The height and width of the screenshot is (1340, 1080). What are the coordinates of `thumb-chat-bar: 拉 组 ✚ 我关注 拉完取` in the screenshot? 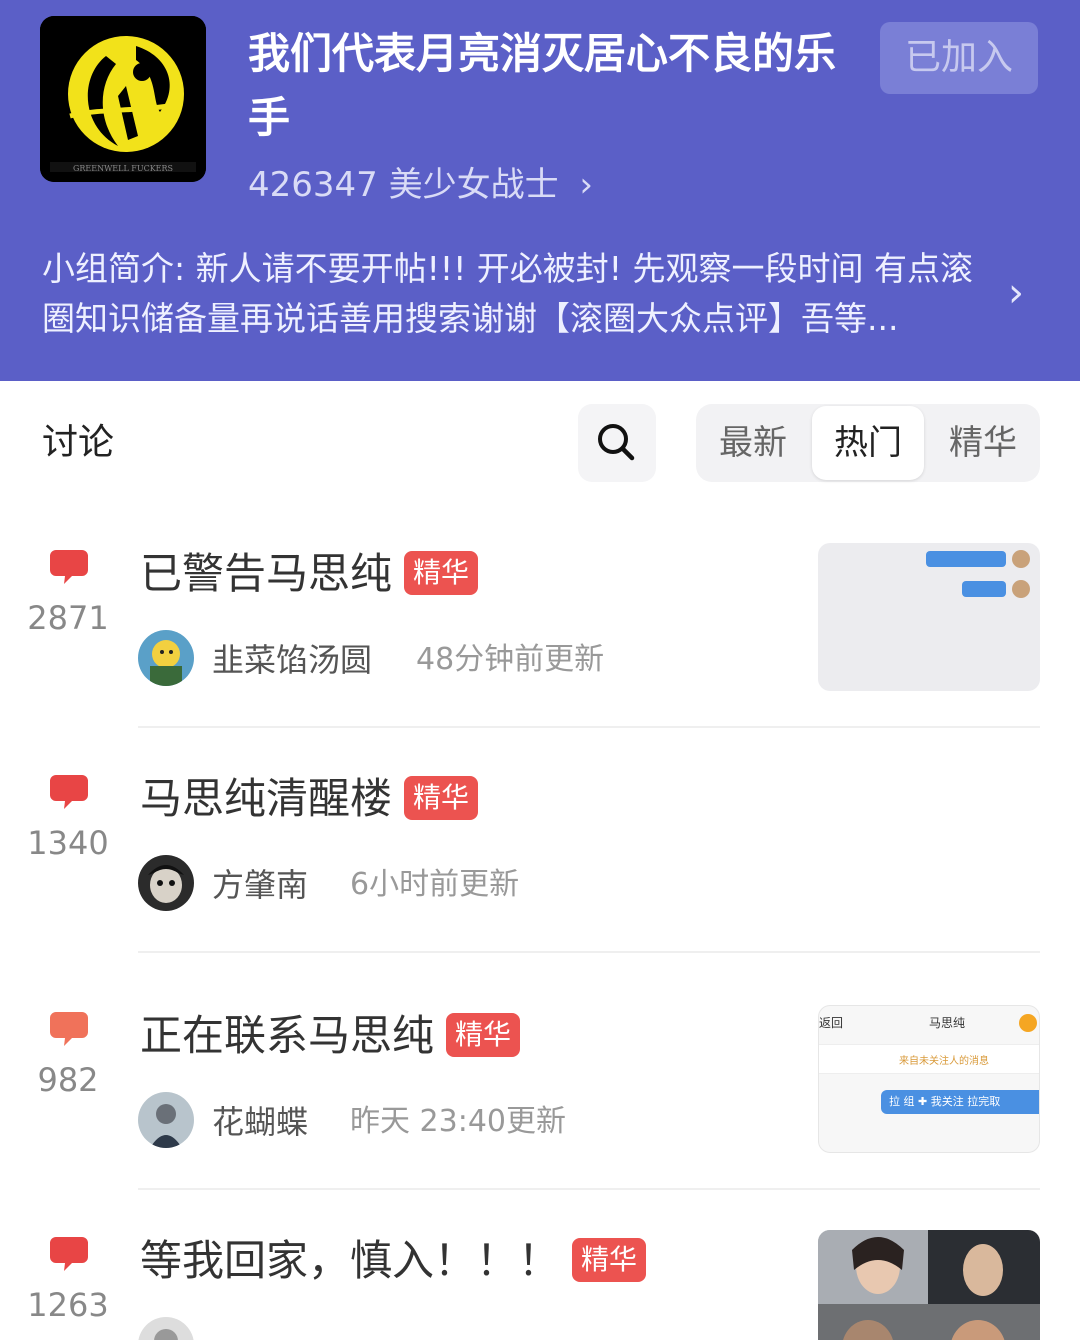 It's located at (960, 1102).